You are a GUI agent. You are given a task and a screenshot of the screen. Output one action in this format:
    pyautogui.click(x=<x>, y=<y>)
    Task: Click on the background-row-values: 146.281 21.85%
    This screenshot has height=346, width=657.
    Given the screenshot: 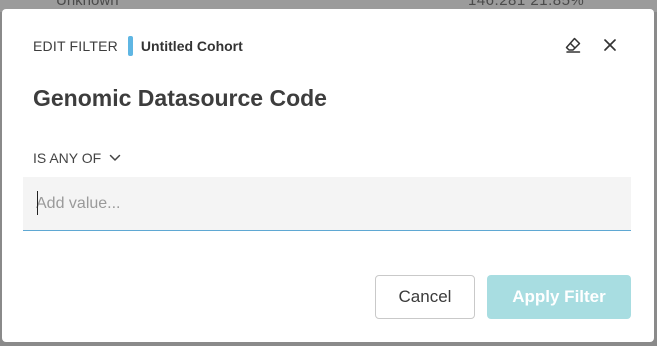 What is the action you would take?
    pyautogui.click(x=526, y=4)
    